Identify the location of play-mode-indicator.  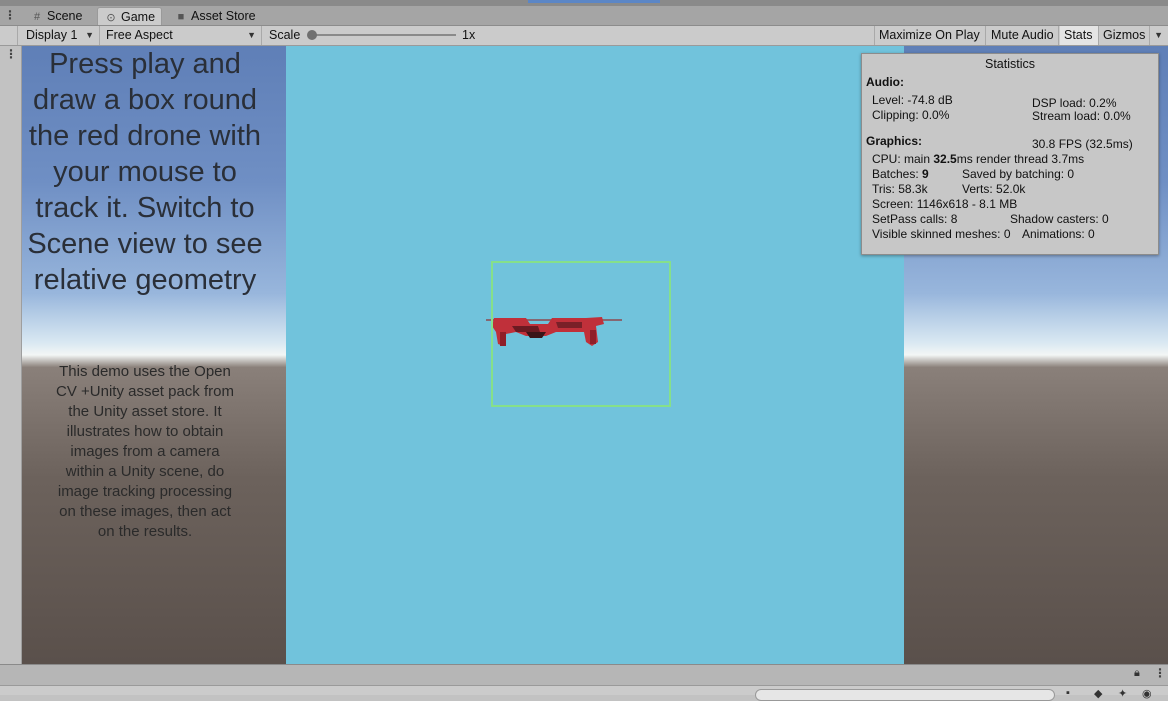
(594, 1).